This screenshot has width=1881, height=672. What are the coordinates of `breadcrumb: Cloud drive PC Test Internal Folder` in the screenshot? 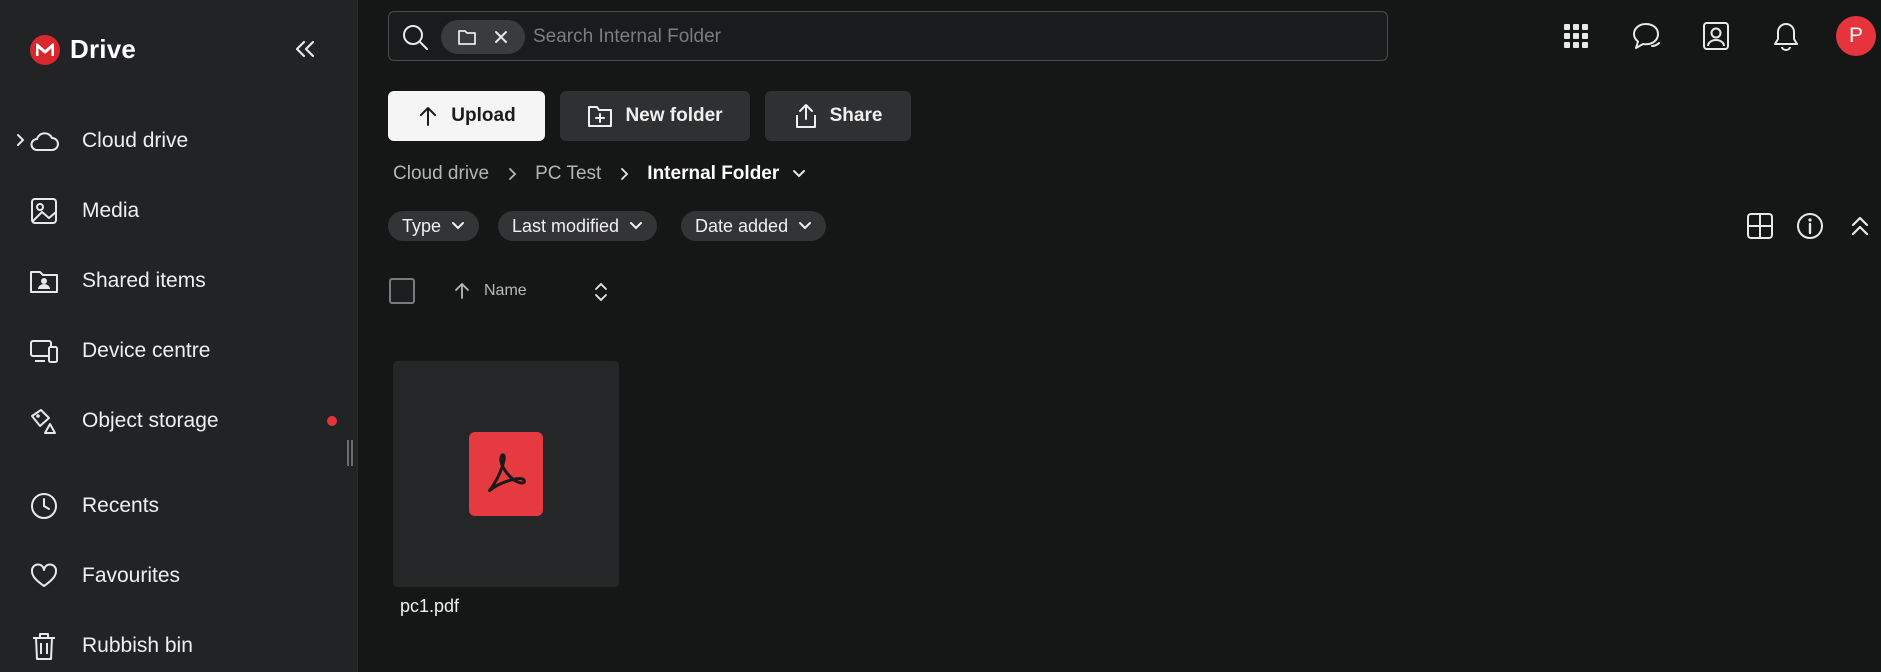 It's located at (600, 174).